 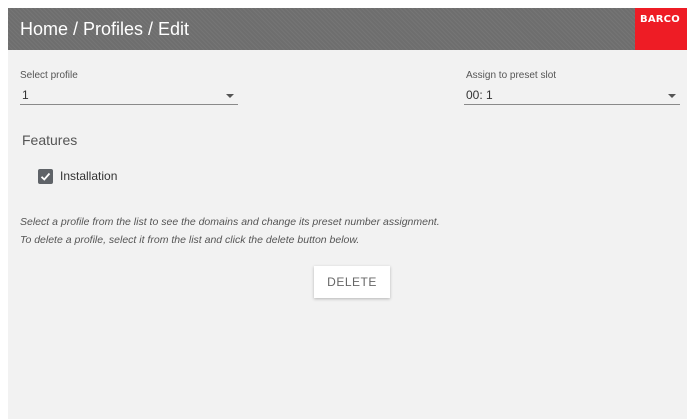 What do you see at coordinates (49, 75) in the screenshot?
I see `select-profile-label: Select profile` at bounding box center [49, 75].